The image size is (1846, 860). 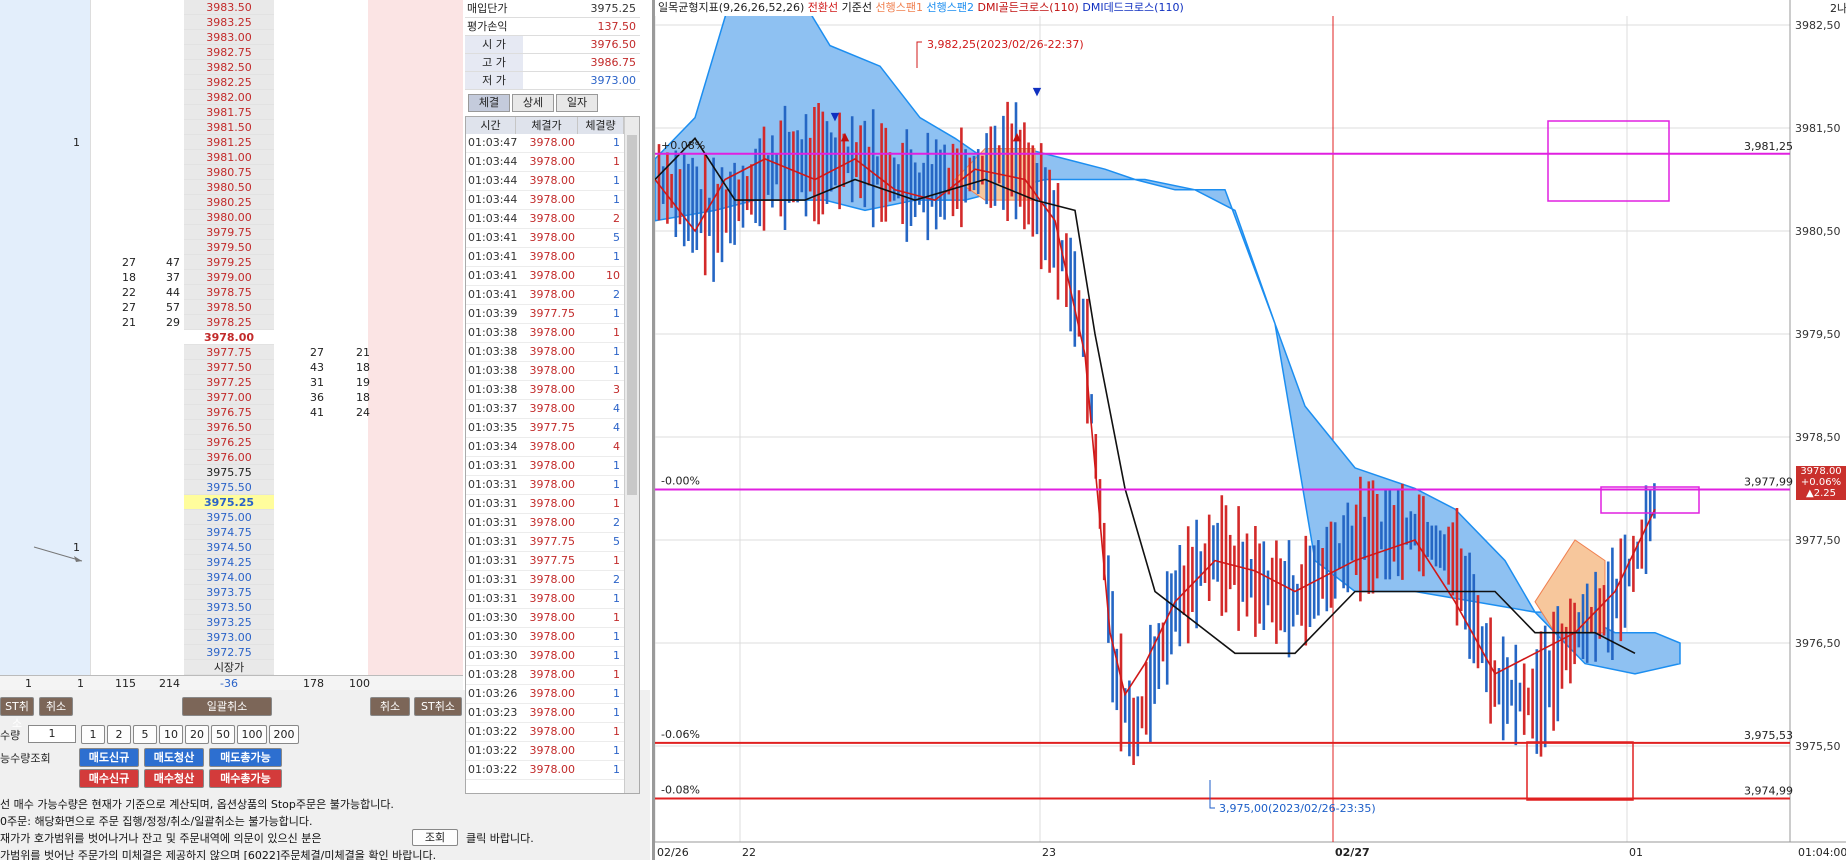 What do you see at coordinates (390, 706) in the screenshot?
I see `cancel-right-button: 취소` at bounding box center [390, 706].